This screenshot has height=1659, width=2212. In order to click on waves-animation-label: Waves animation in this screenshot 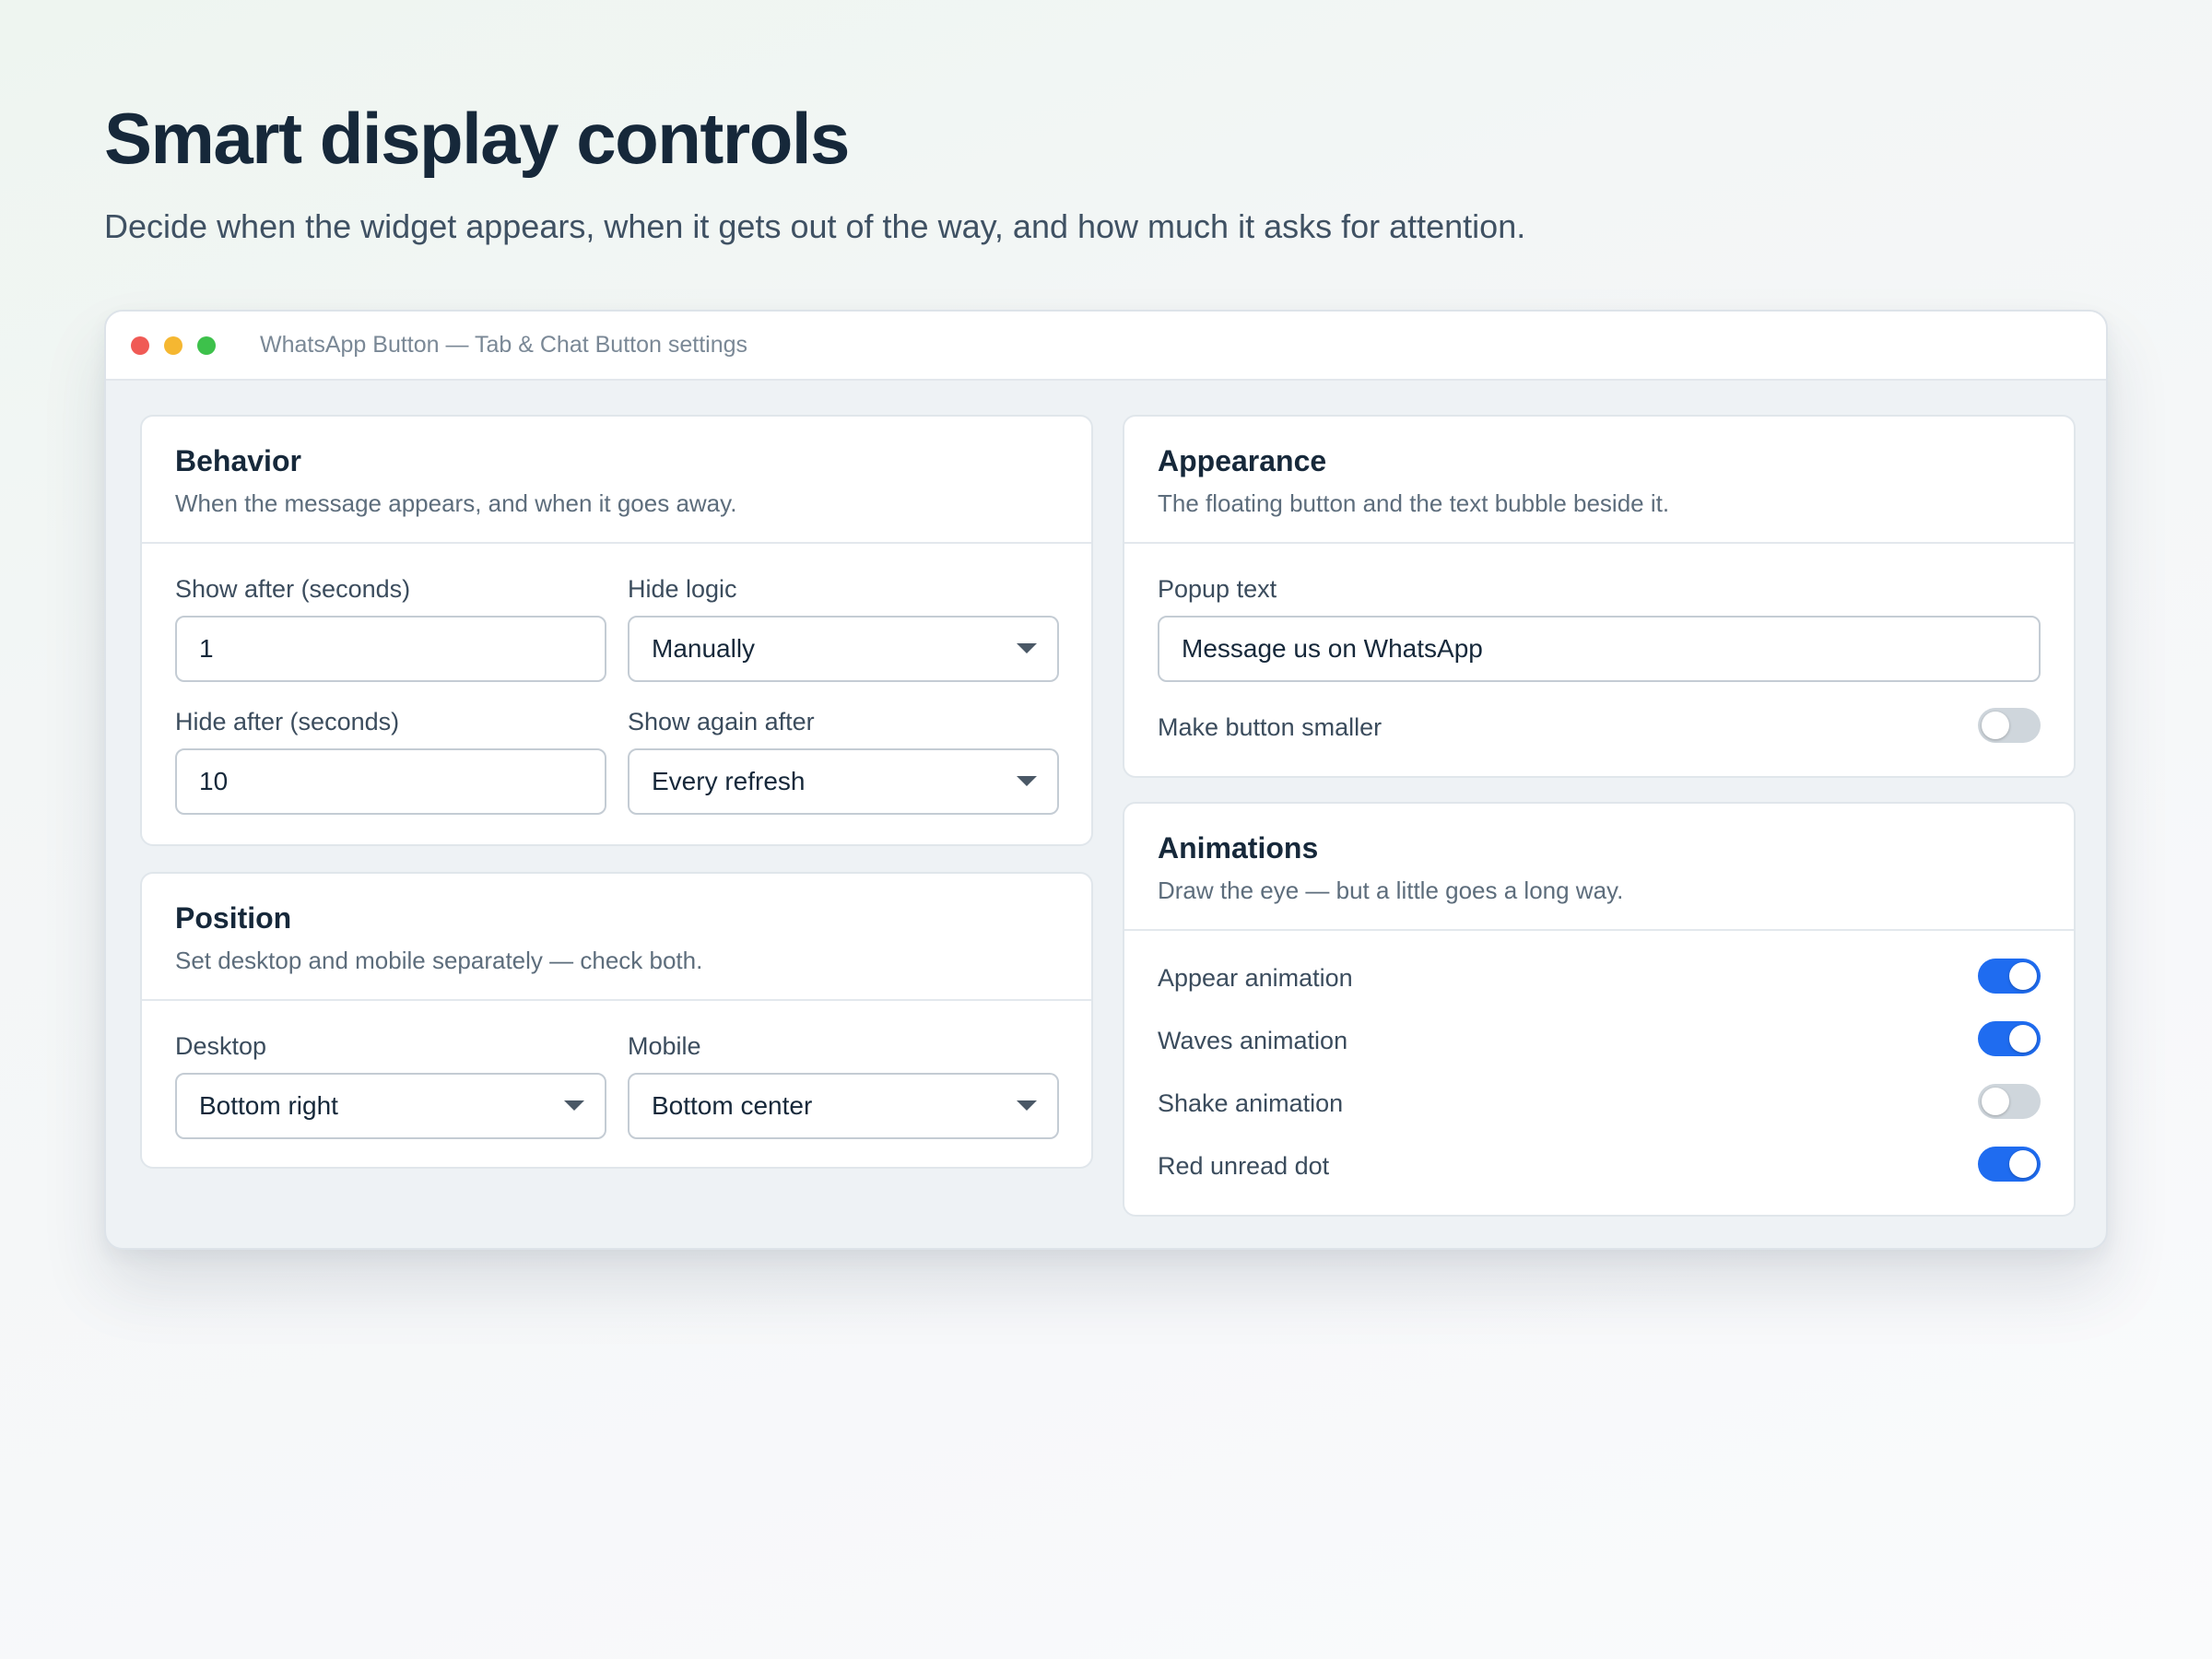, I will do `click(1253, 1040)`.